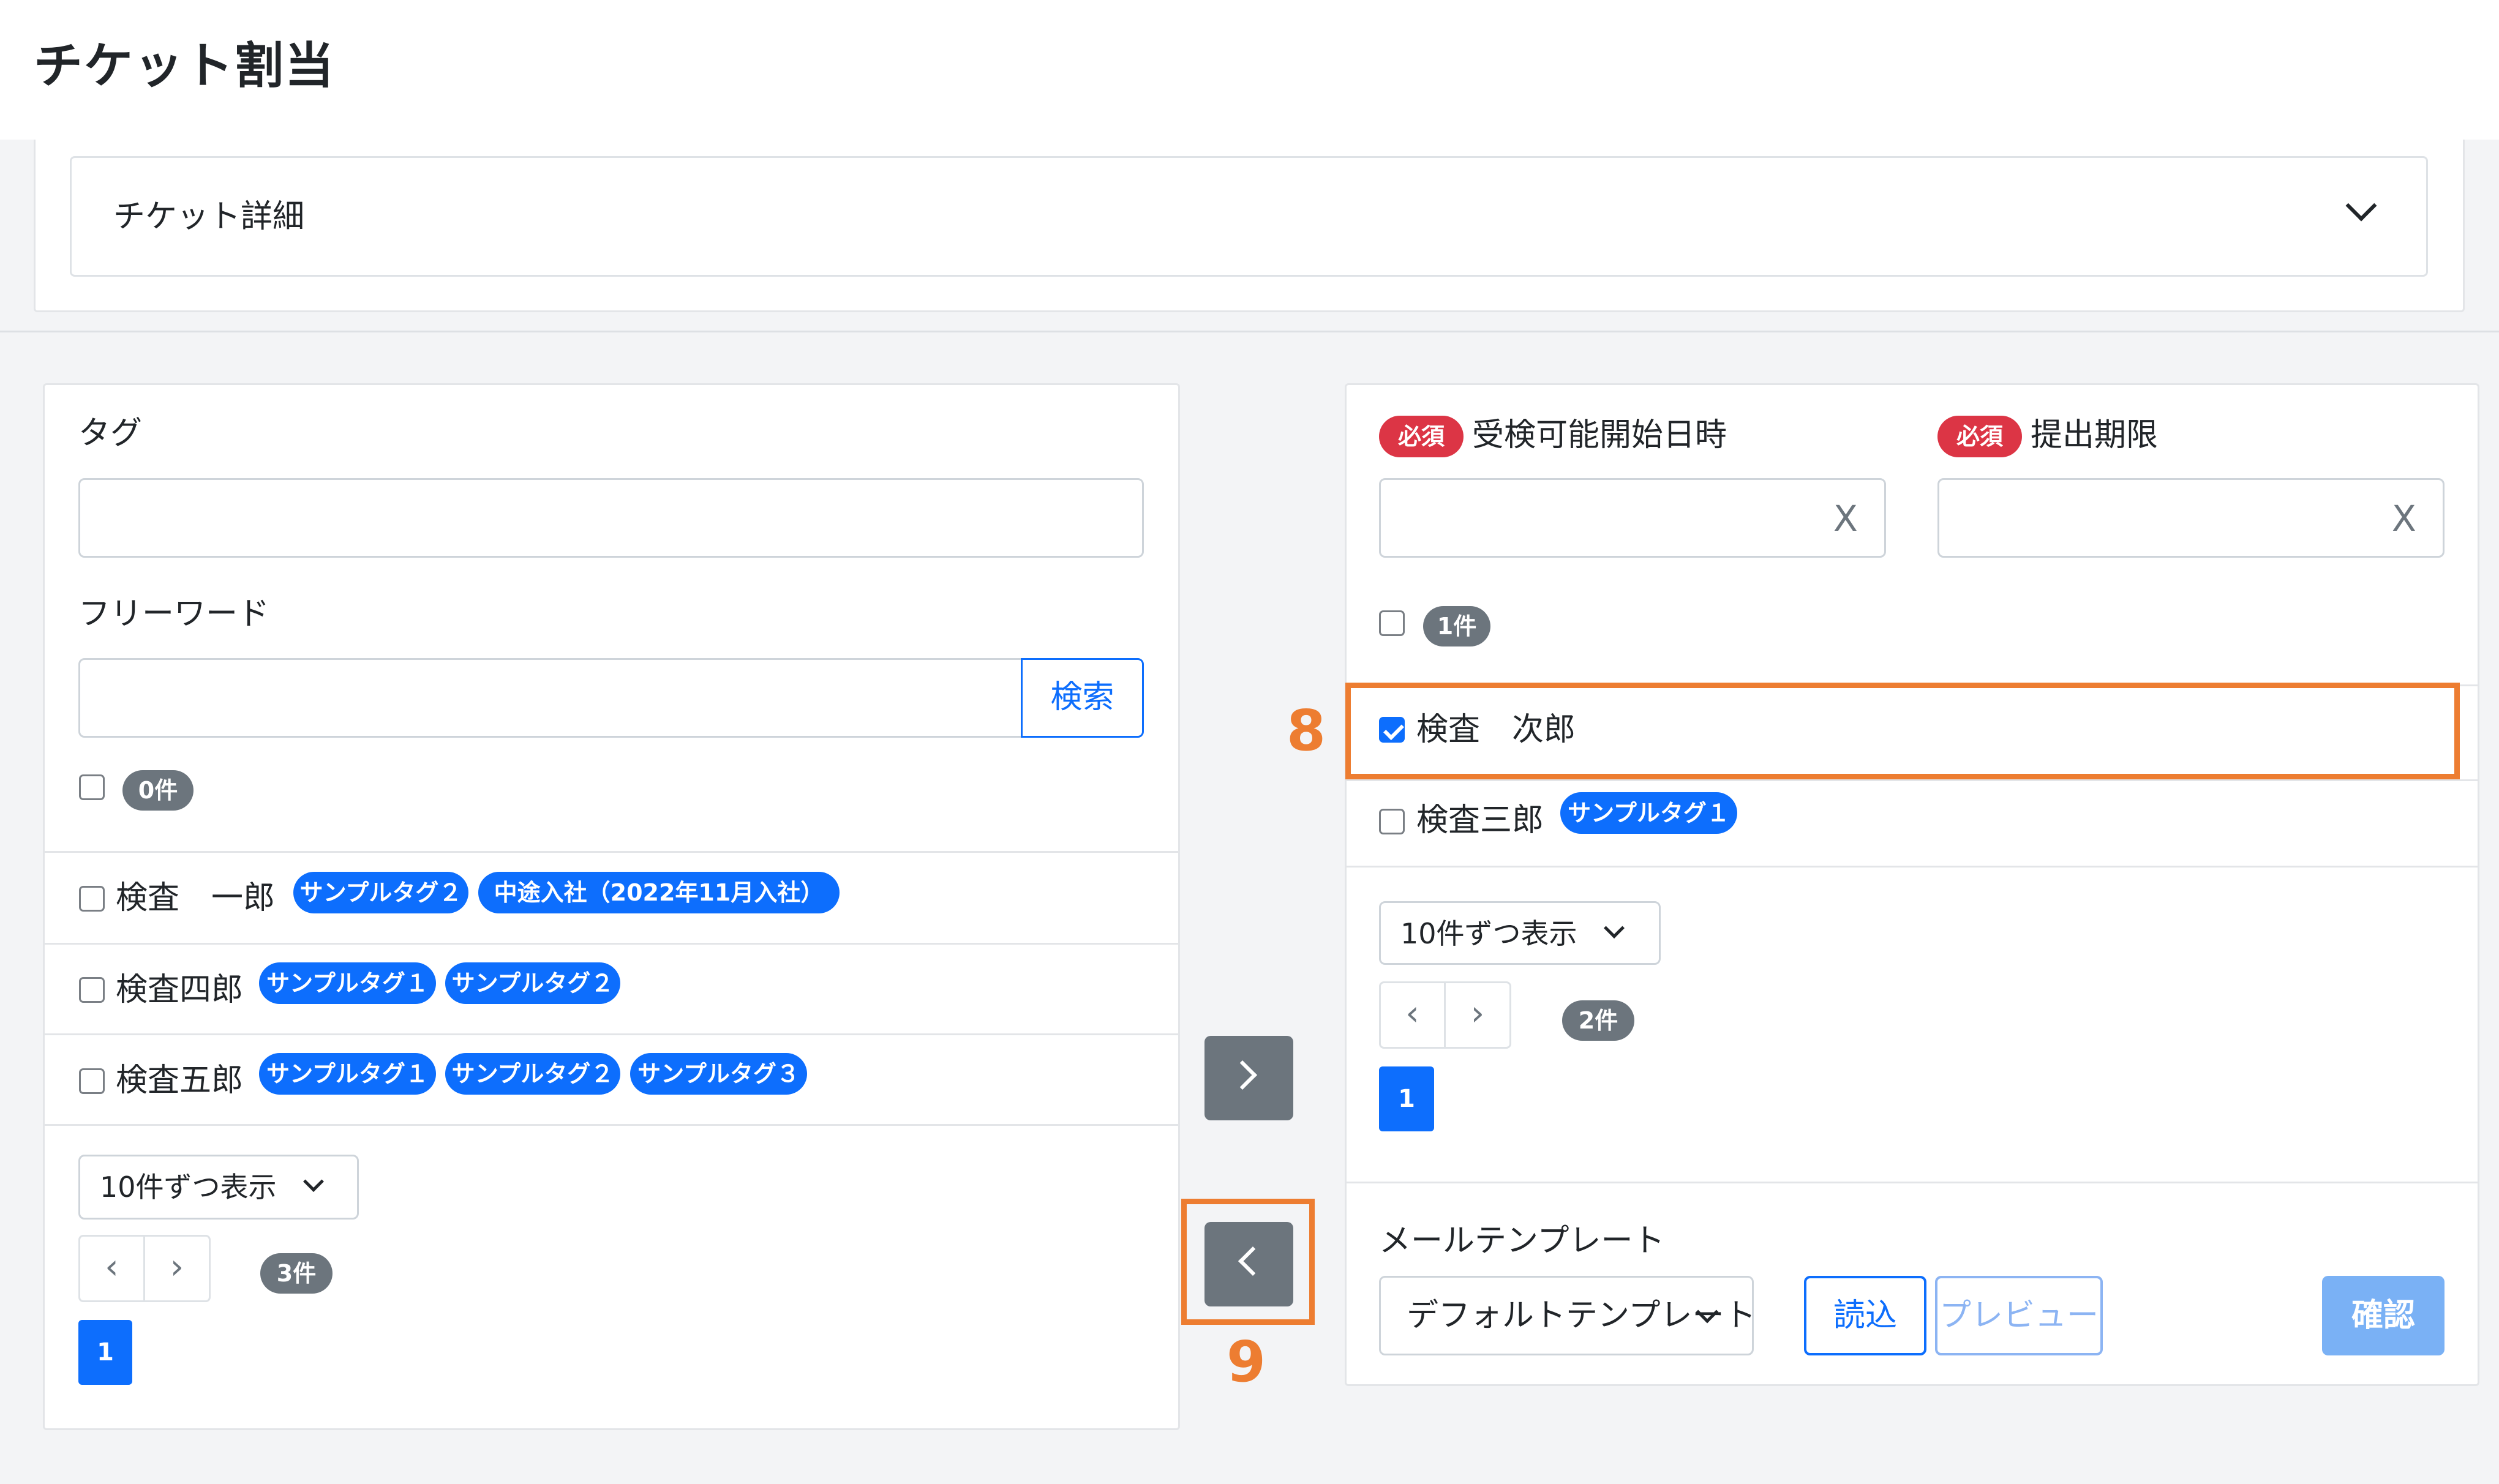 The height and width of the screenshot is (1484, 2499). I want to click on right-selected-count-badge: 1件, so click(1456, 626).